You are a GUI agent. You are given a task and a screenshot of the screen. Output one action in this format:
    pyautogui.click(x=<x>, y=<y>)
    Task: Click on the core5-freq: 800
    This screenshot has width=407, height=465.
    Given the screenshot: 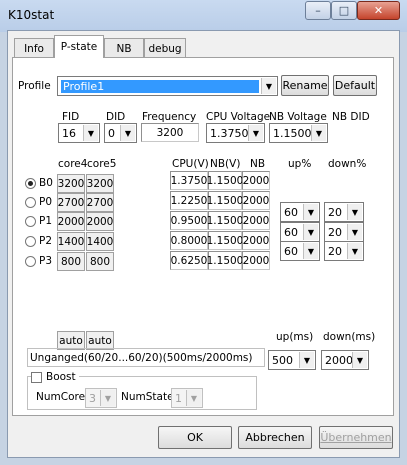 What is the action you would take?
    pyautogui.click(x=100, y=261)
    